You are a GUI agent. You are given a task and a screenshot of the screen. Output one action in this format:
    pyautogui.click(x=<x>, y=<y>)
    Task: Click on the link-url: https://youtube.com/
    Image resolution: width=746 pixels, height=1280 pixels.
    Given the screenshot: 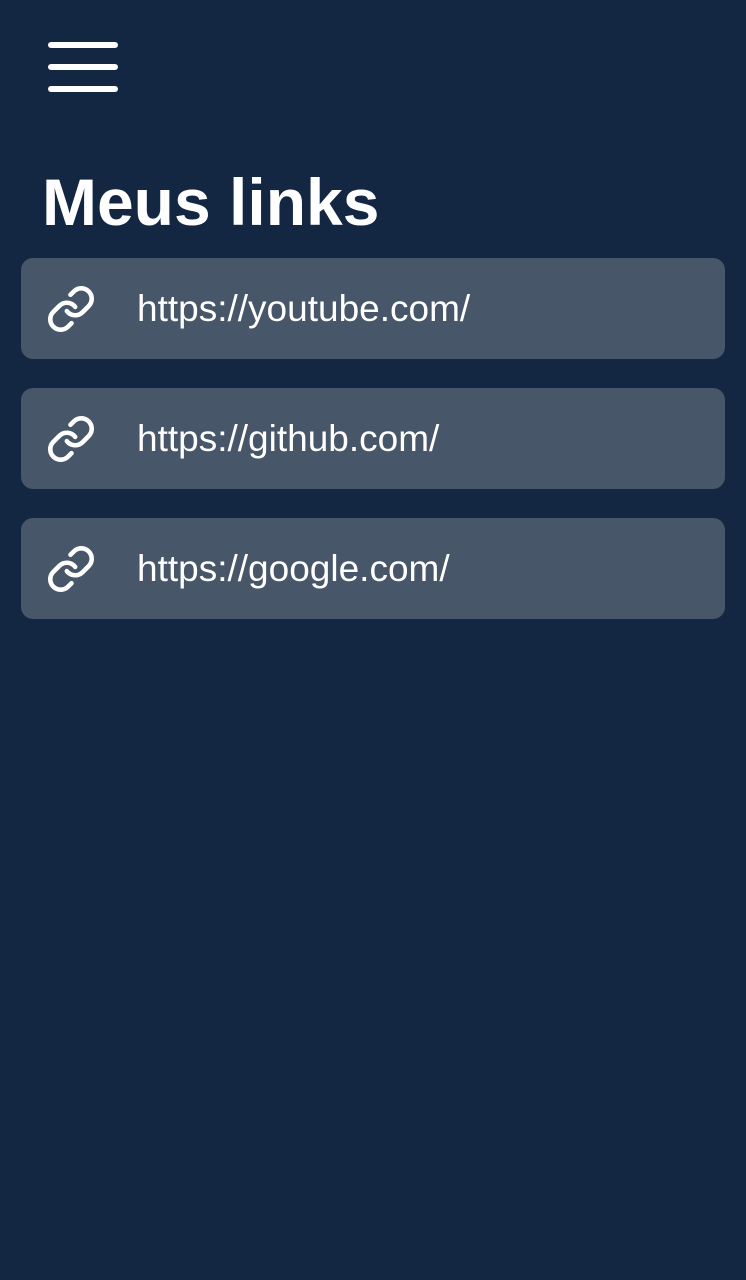 What is the action you would take?
    pyautogui.click(x=304, y=308)
    